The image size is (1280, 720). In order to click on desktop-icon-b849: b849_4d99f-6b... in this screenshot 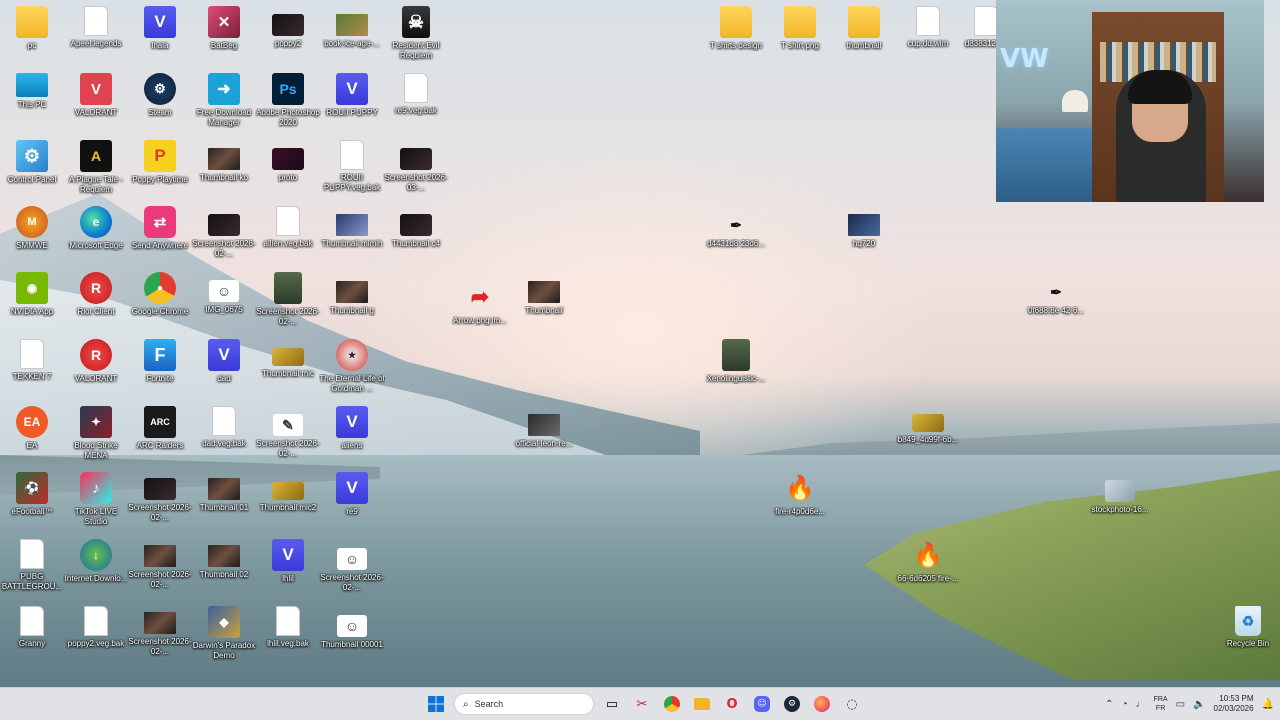, I will do `click(928, 429)`.